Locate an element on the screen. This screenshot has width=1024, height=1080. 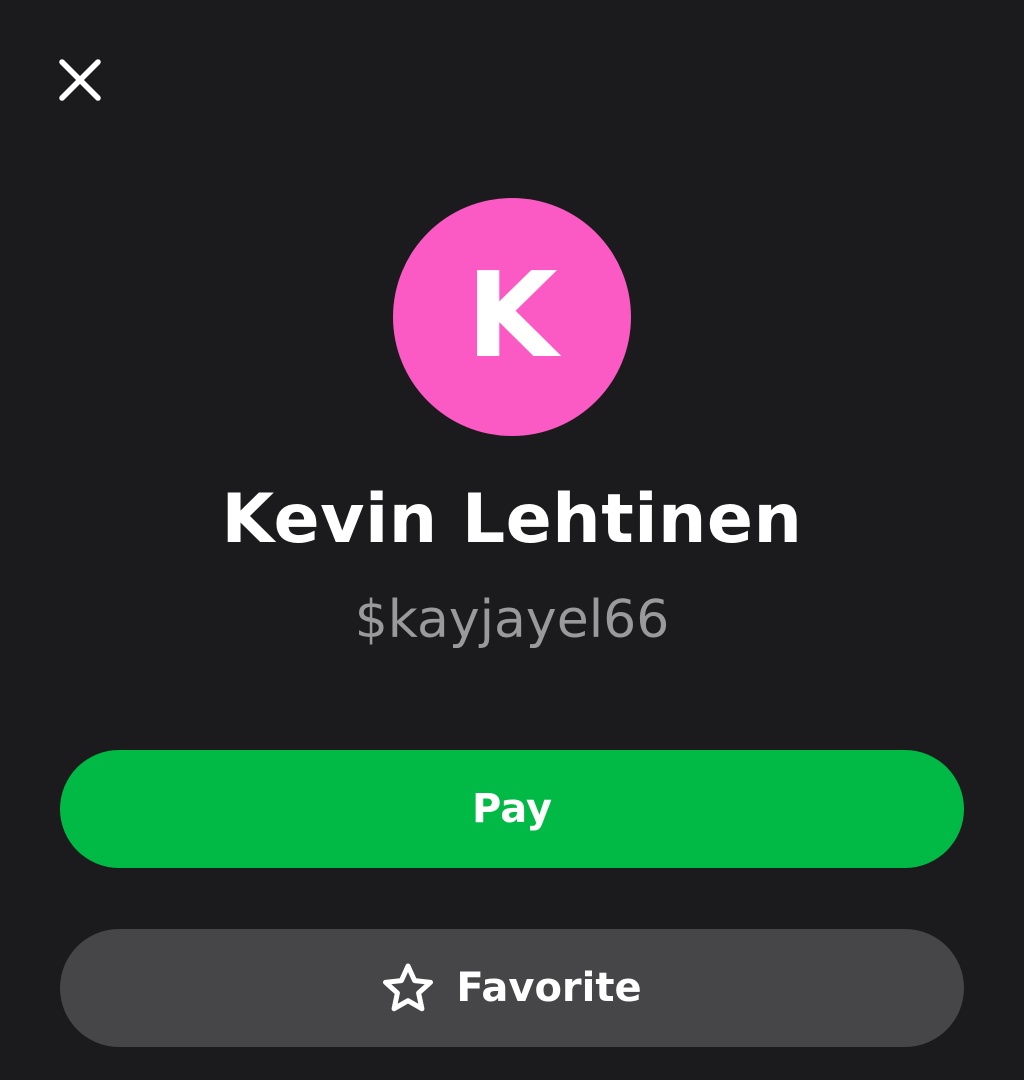
favorite-button: Favorite is located at coordinates (512, 988).